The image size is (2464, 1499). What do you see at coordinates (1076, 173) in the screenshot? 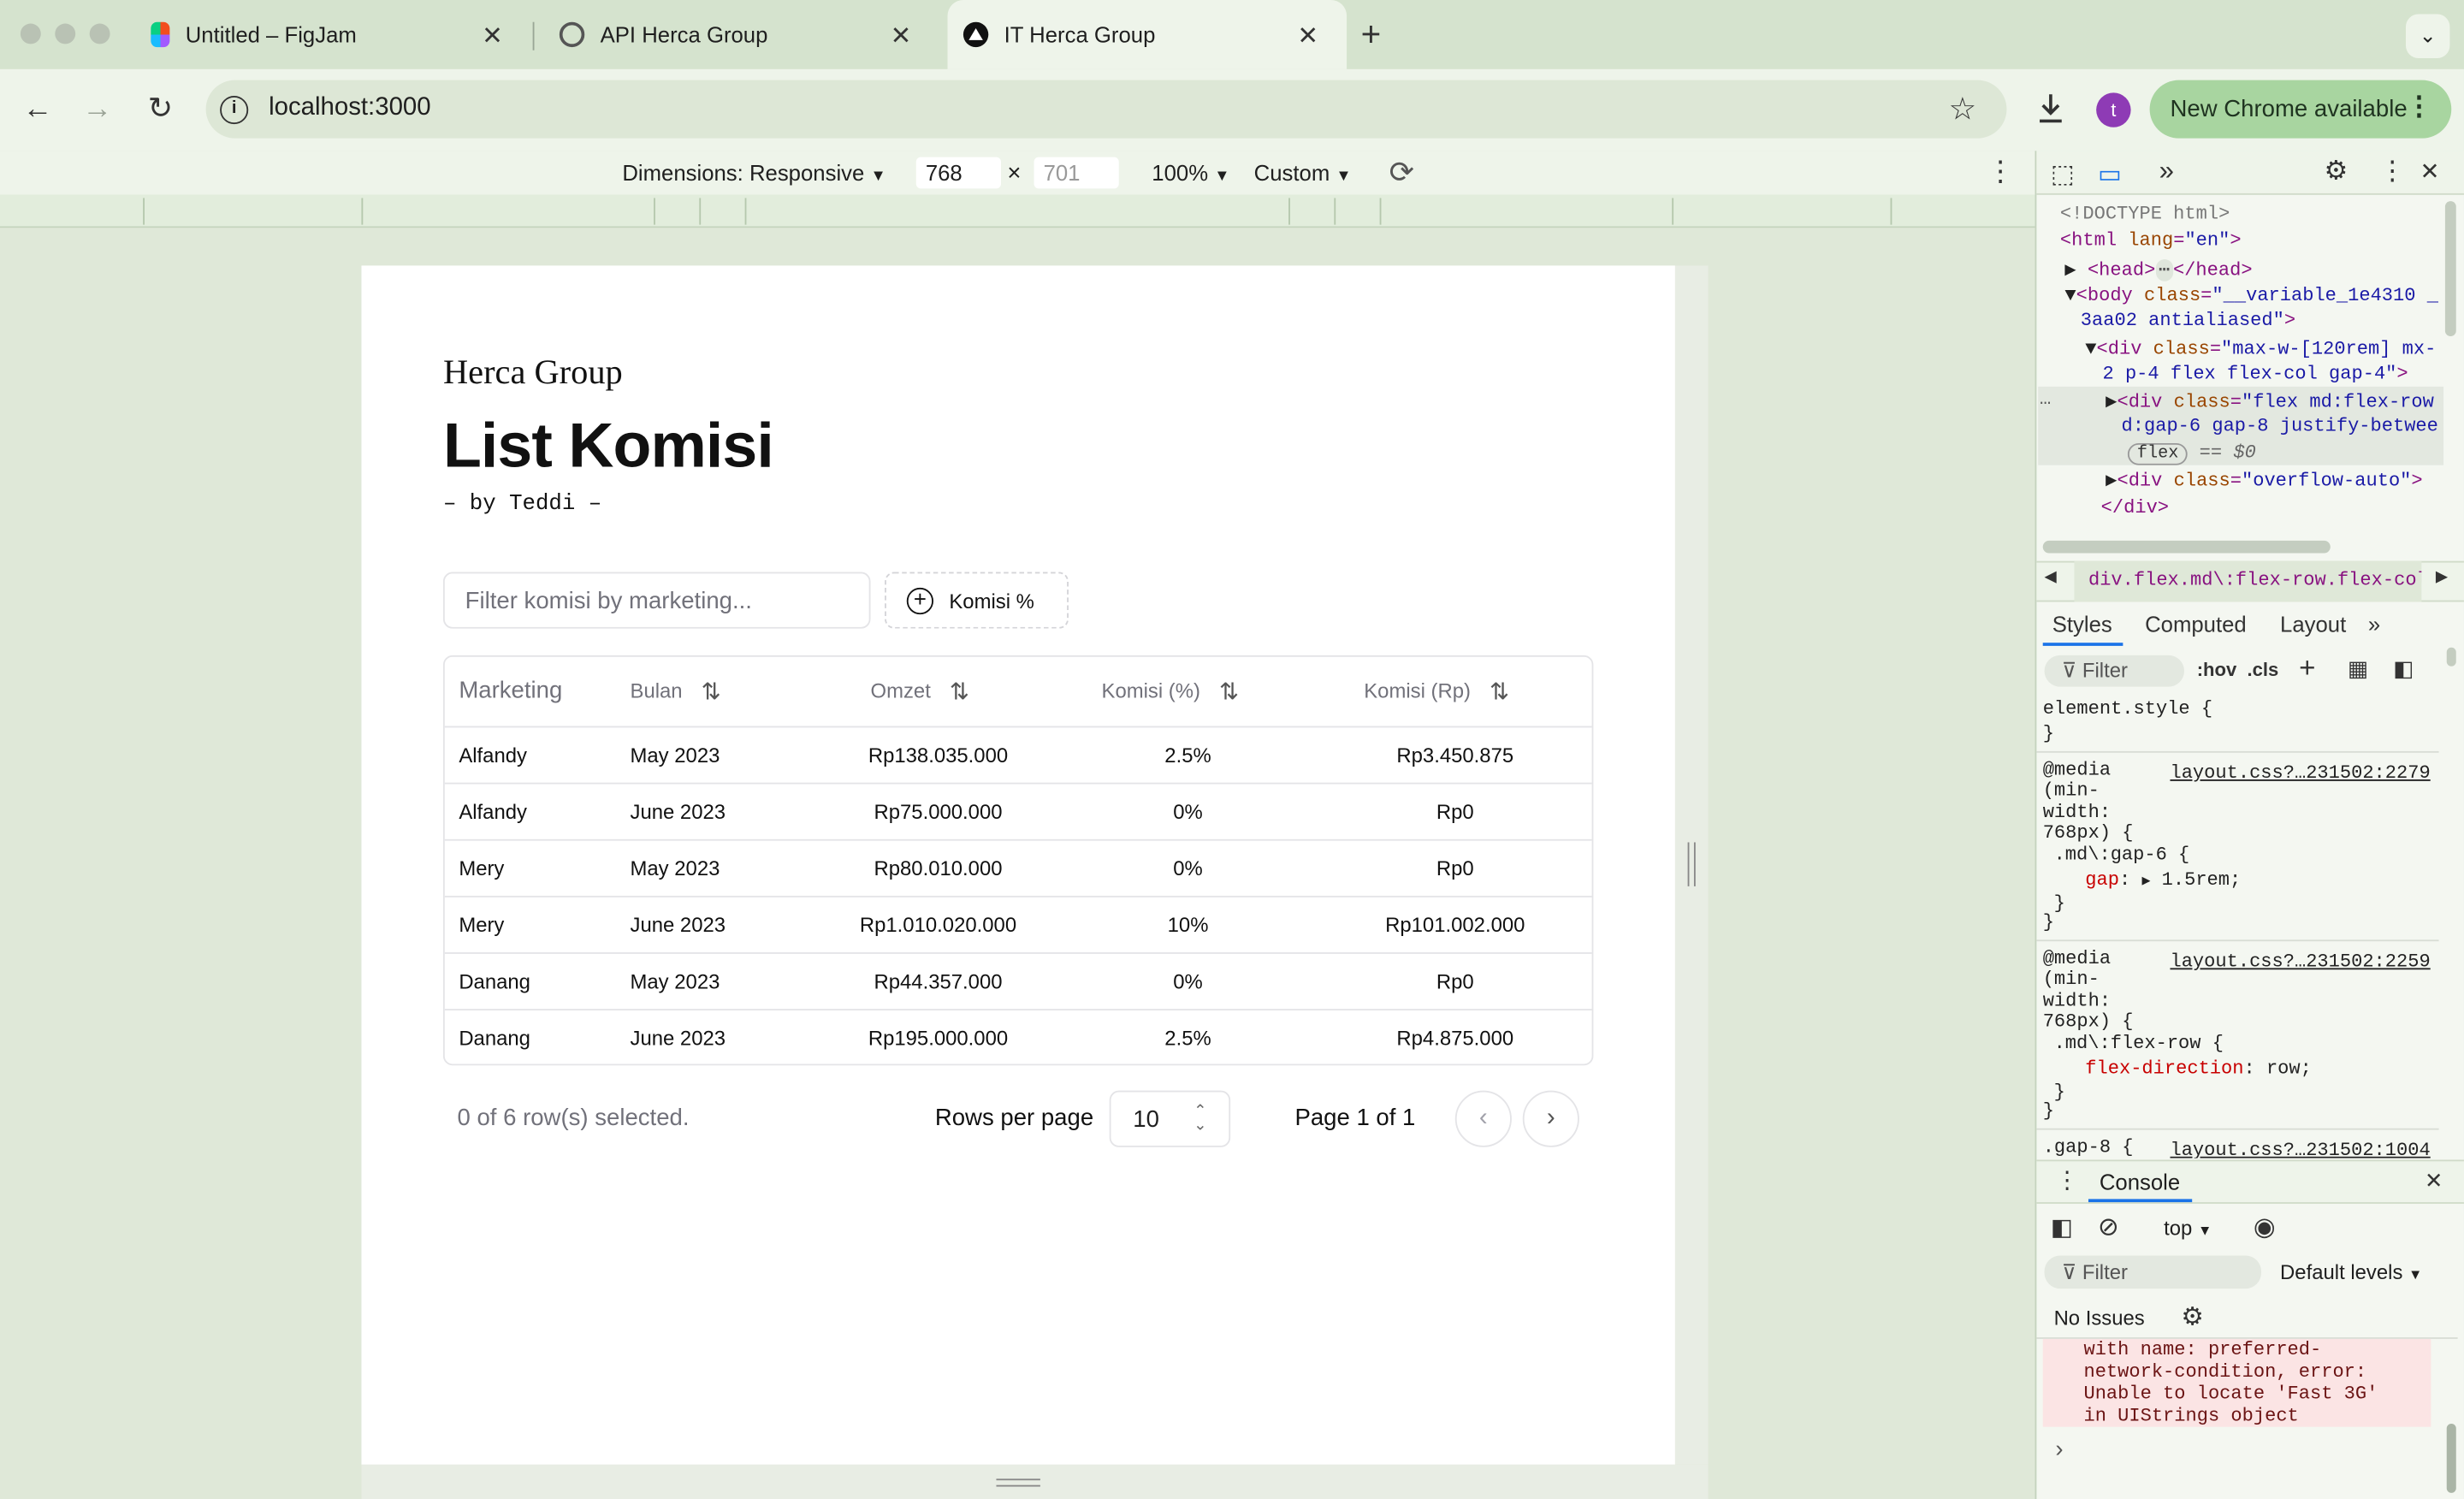
I see `height-input: 701` at bounding box center [1076, 173].